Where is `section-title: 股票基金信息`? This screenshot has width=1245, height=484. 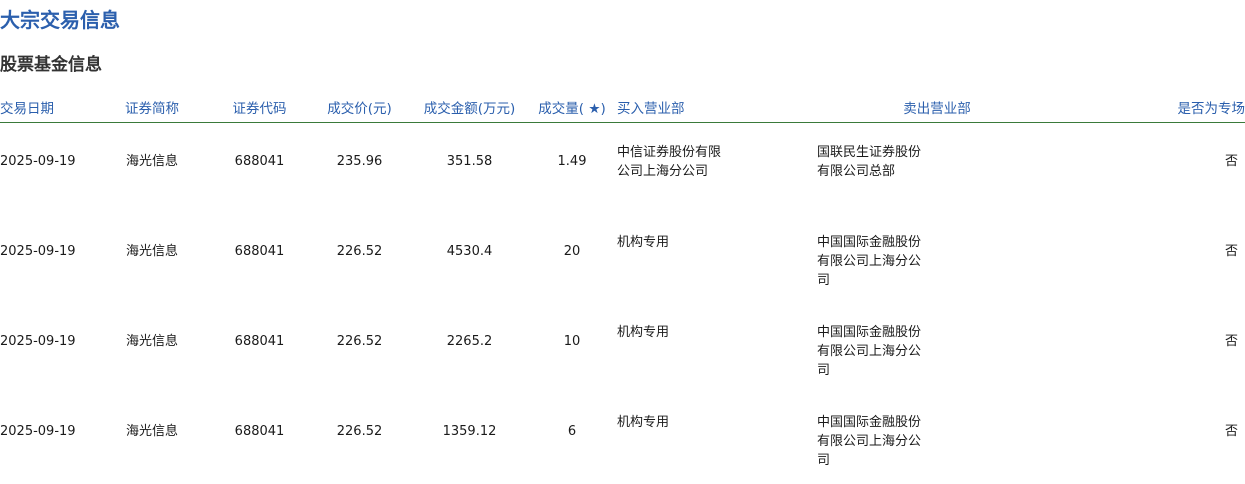 section-title: 股票基金信息 is located at coordinates (51, 65).